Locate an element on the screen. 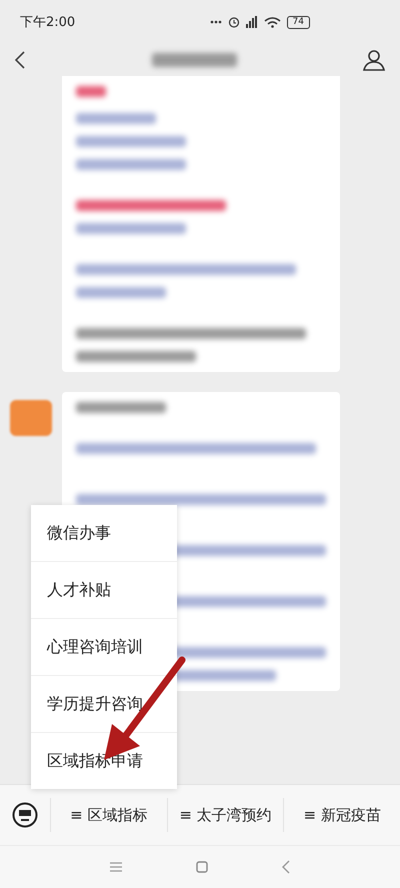 This screenshot has width=400, height=888. menu-item: 人才补贴 is located at coordinates (104, 589).